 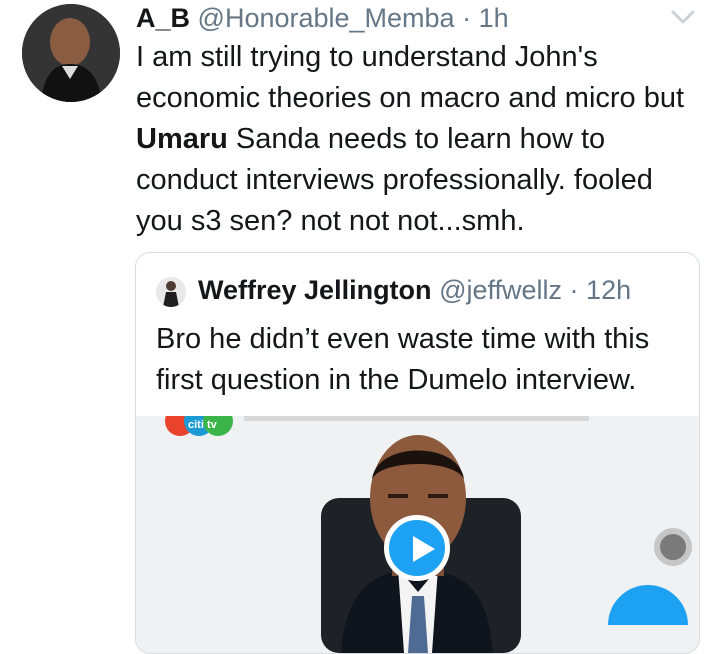 I want to click on chevron-down-icon, so click(x=683, y=17).